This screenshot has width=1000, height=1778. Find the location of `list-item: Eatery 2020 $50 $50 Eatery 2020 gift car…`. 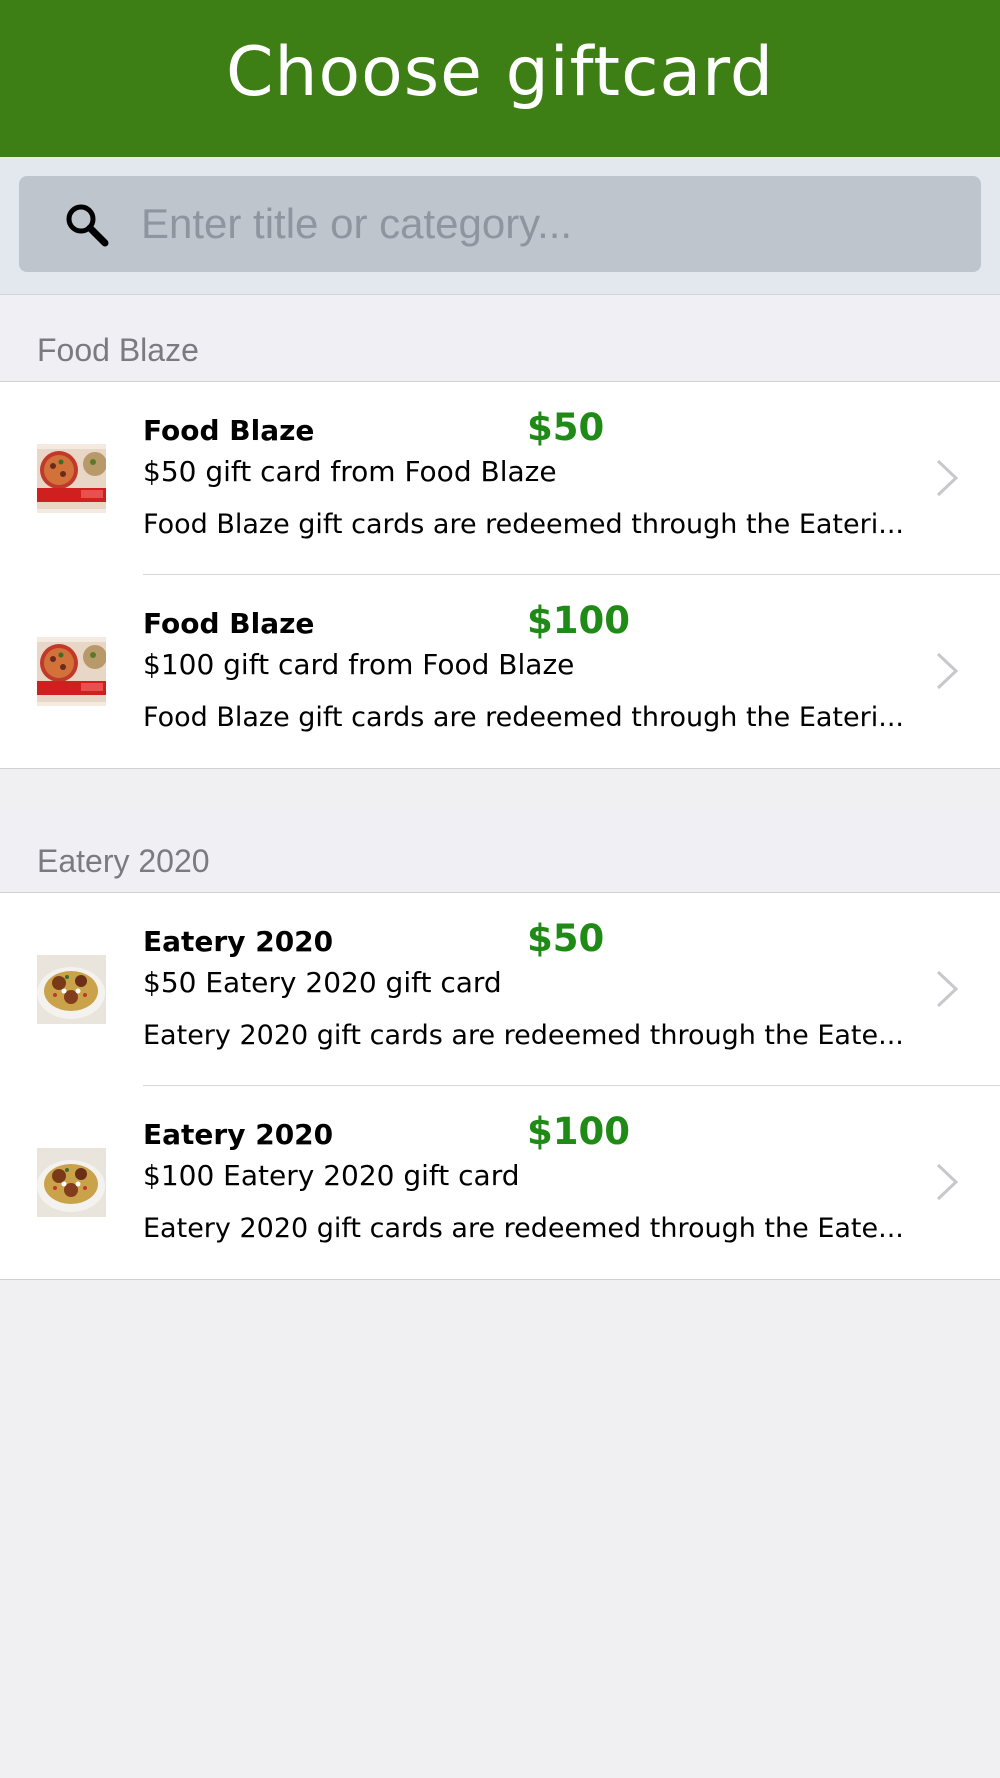

list-item: Eatery 2020 $50 $50 Eatery 2020 gift car… is located at coordinates (500, 989).